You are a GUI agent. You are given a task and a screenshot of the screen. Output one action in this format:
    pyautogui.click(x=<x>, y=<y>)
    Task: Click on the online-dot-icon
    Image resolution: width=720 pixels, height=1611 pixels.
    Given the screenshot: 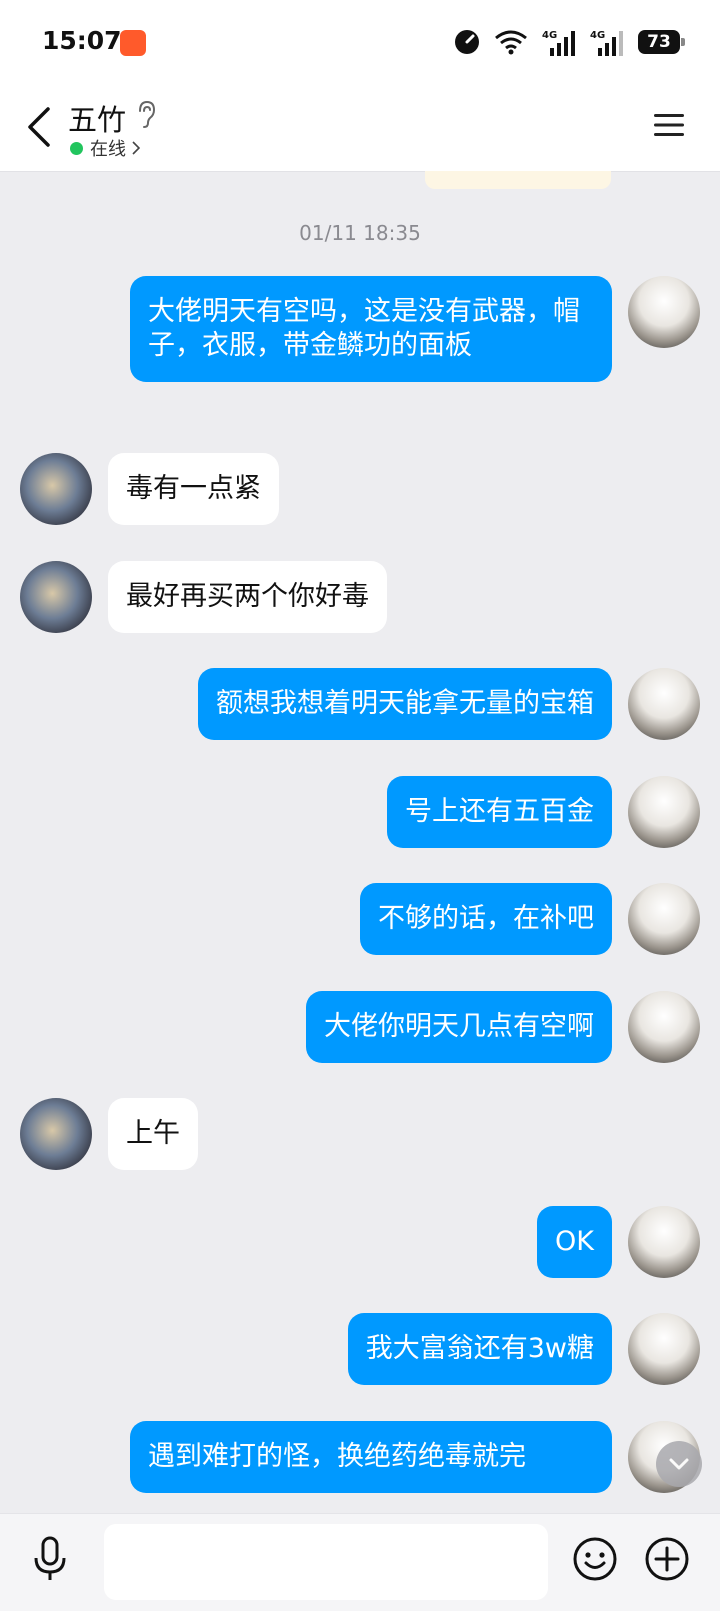 What is the action you would take?
    pyautogui.click(x=76, y=148)
    